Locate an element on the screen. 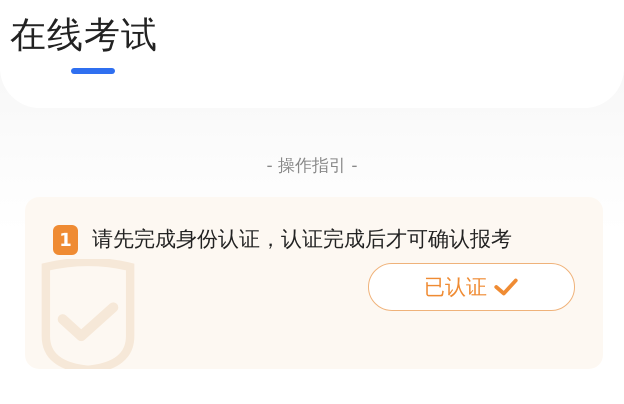  step-number: 1 is located at coordinates (65, 240).